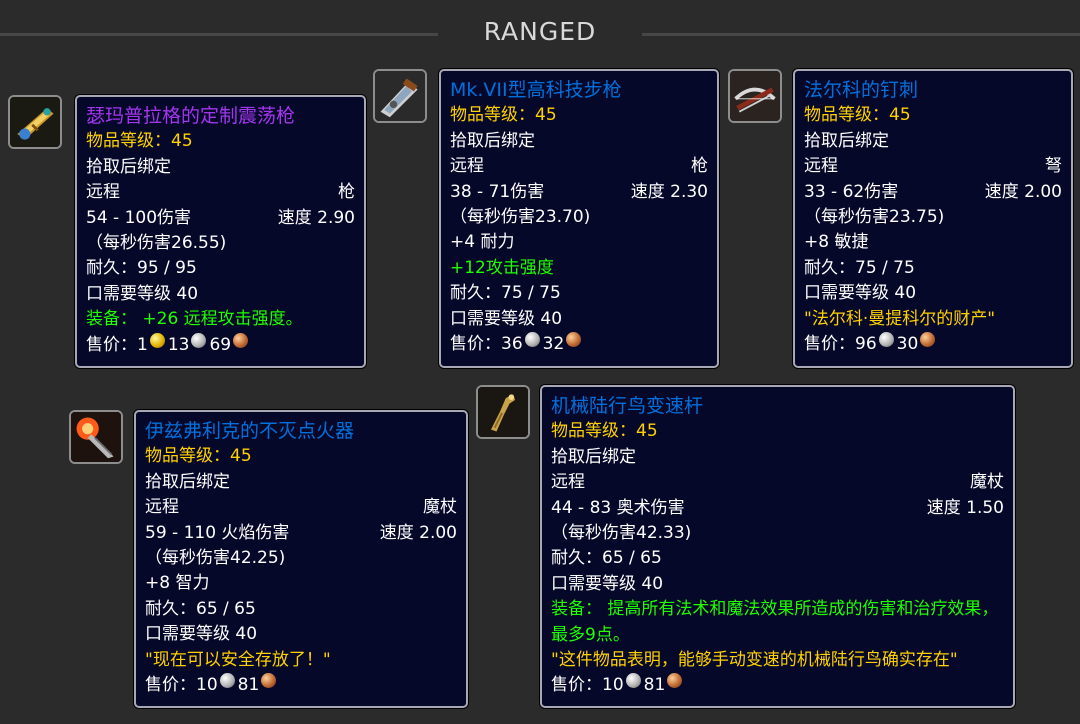 The height and width of the screenshot is (724, 1080). Describe the element at coordinates (178, 344) in the screenshot. I see `silver-amount: 13` at that location.